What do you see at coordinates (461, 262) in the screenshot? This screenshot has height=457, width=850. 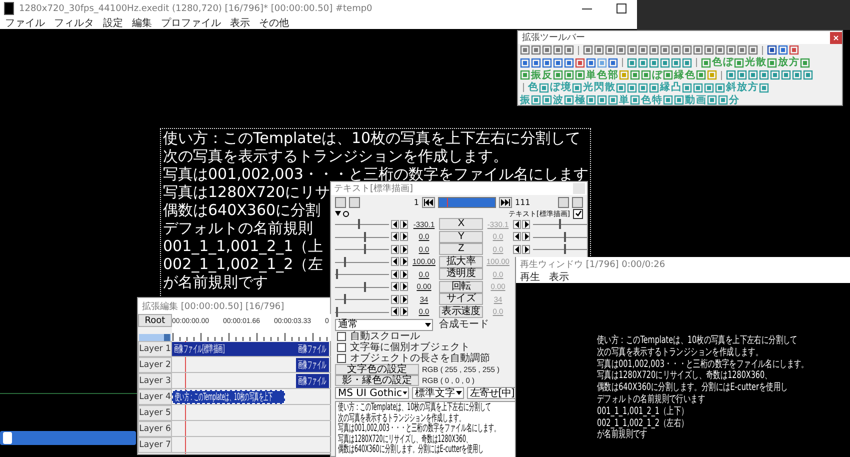 I see `parameter-button: 拡大率` at bounding box center [461, 262].